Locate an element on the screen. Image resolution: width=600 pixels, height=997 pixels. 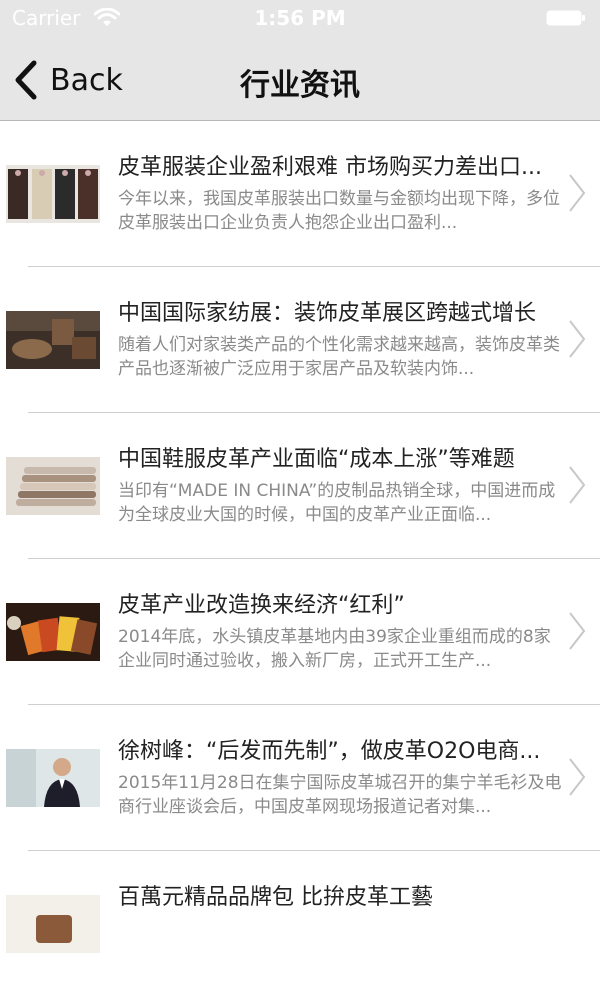
news-title: 百萬元精品品牌包 比拚皮革工藝 is located at coordinates (275, 897).